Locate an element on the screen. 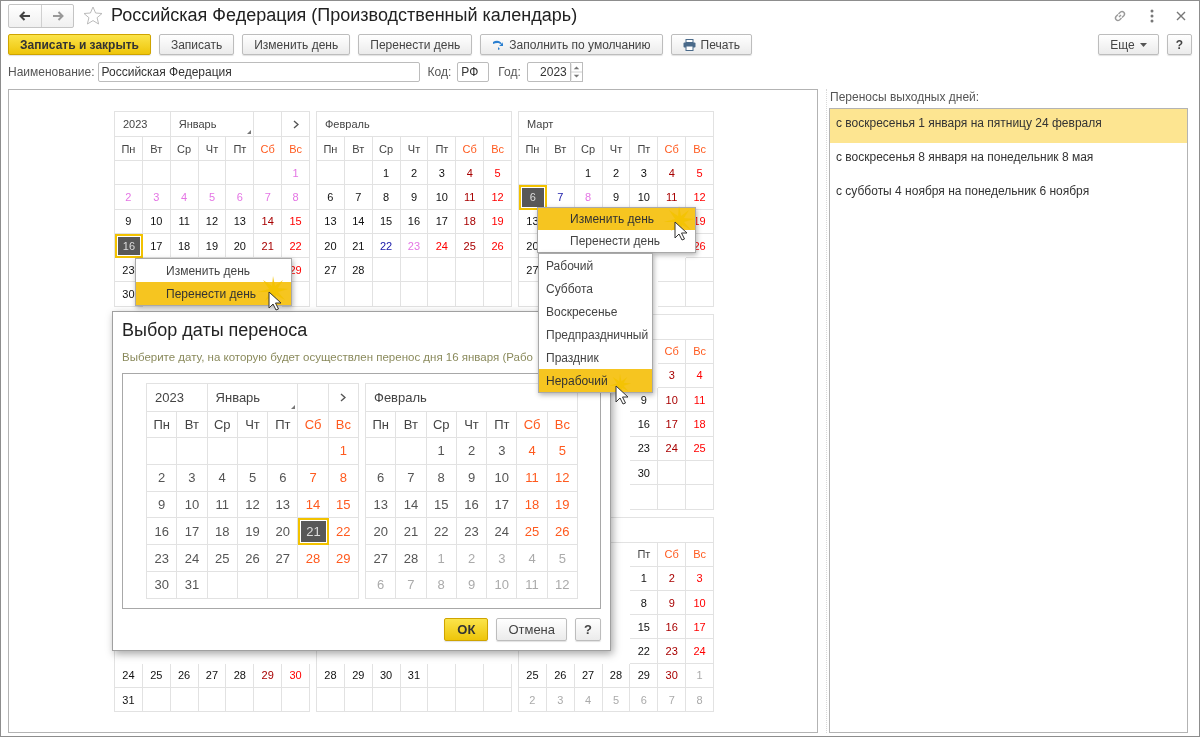 The image size is (1200, 737). more-button: Еще is located at coordinates (1128, 44).